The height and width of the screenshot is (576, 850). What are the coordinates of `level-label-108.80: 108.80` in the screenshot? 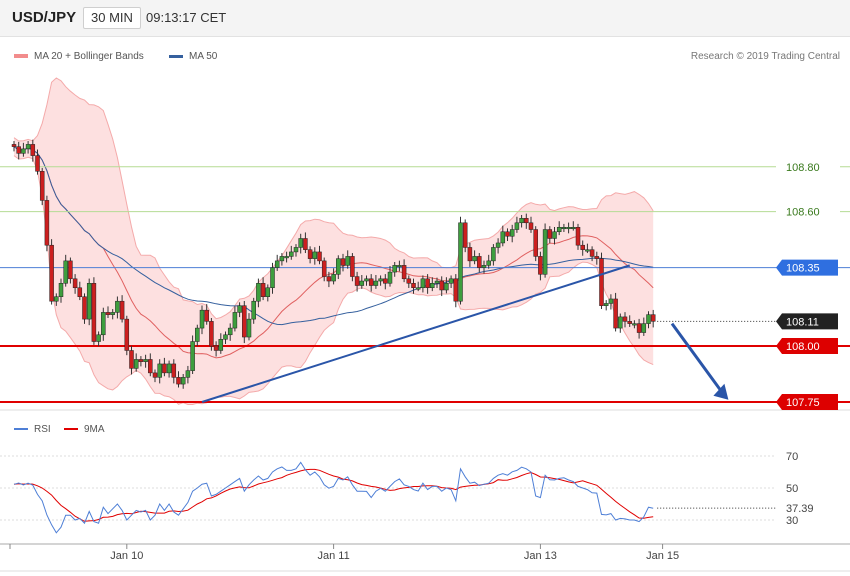 It's located at (808, 166).